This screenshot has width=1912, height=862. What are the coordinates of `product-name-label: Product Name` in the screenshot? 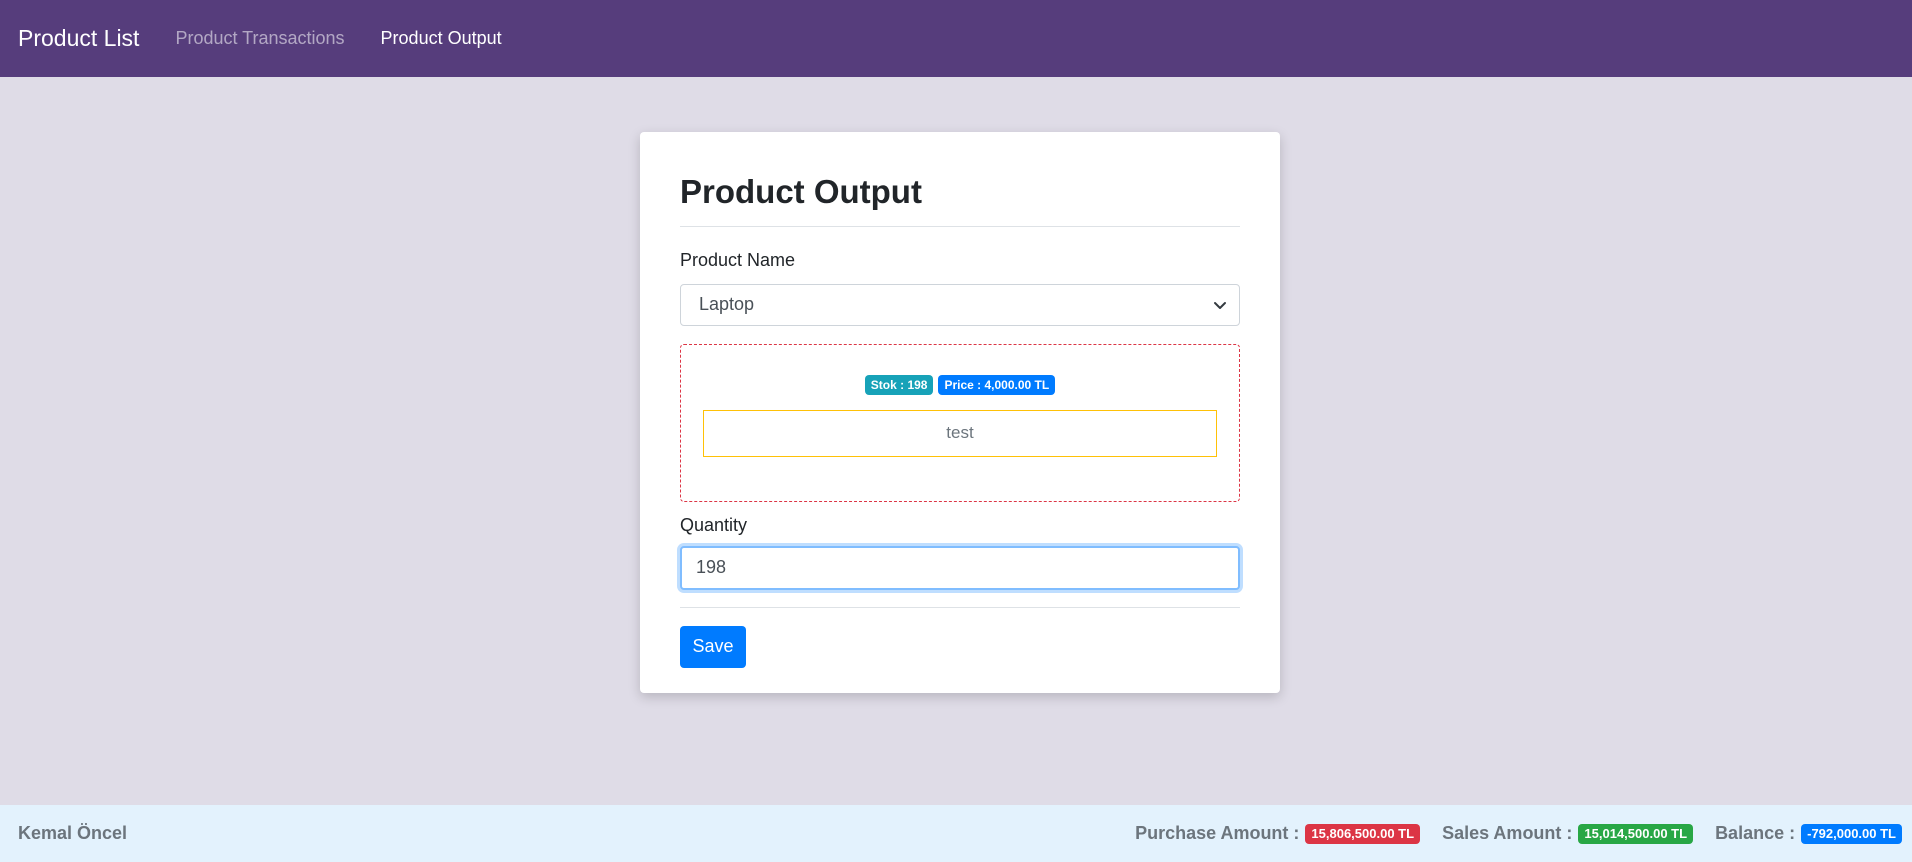 It's located at (738, 259).